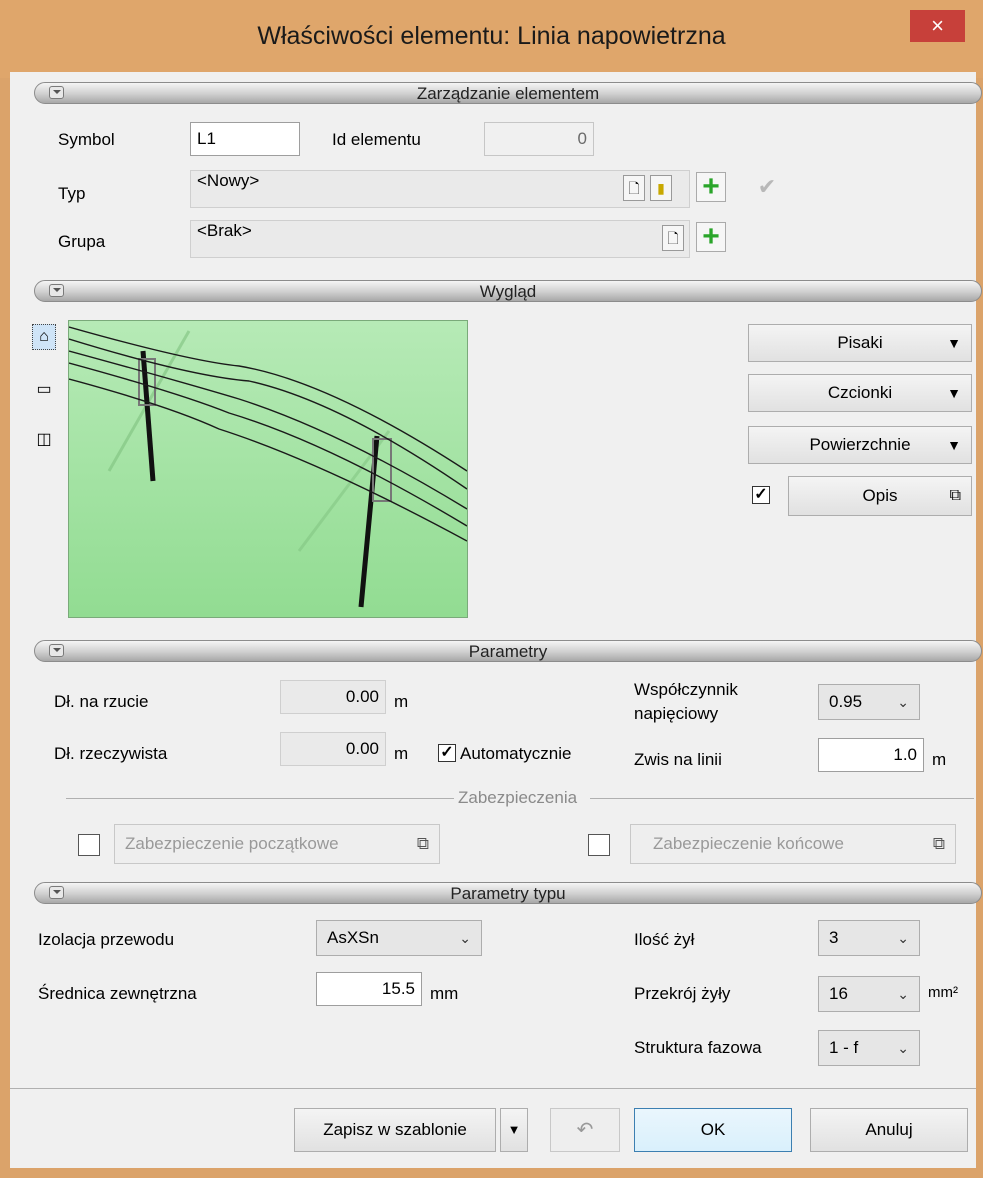 The image size is (983, 1178). What do you see at coordinates (846, 701) in the screenshot?
I see `voltage-factor-value: 0.95` at bounding box center [846, 701].